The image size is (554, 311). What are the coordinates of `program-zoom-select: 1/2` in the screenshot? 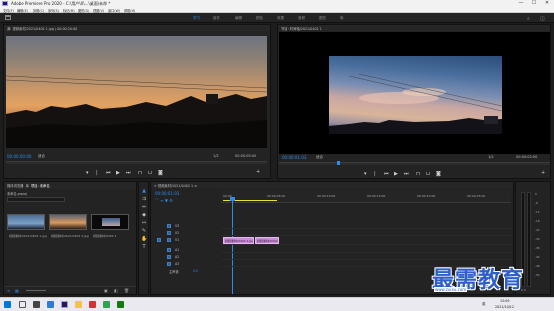 It's located at (491, 157).